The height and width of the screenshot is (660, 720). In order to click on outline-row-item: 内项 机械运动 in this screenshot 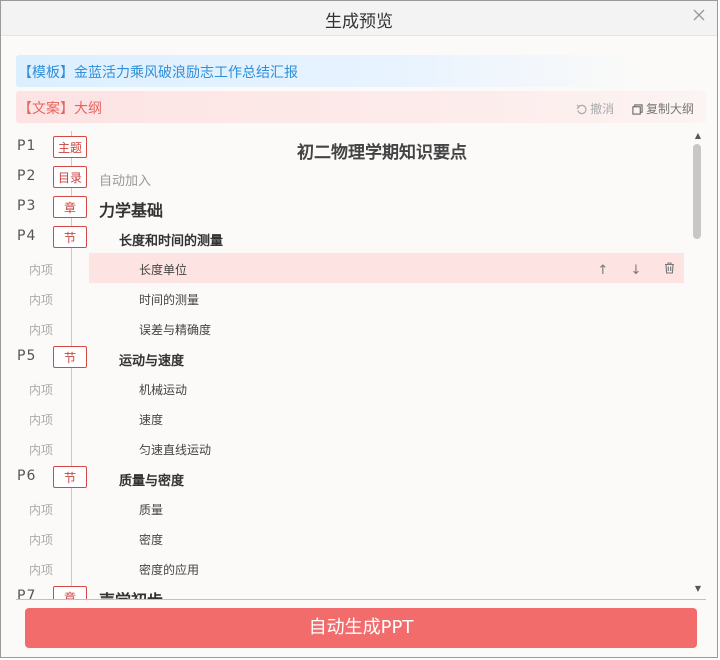, I will do `click(346, 388)`.